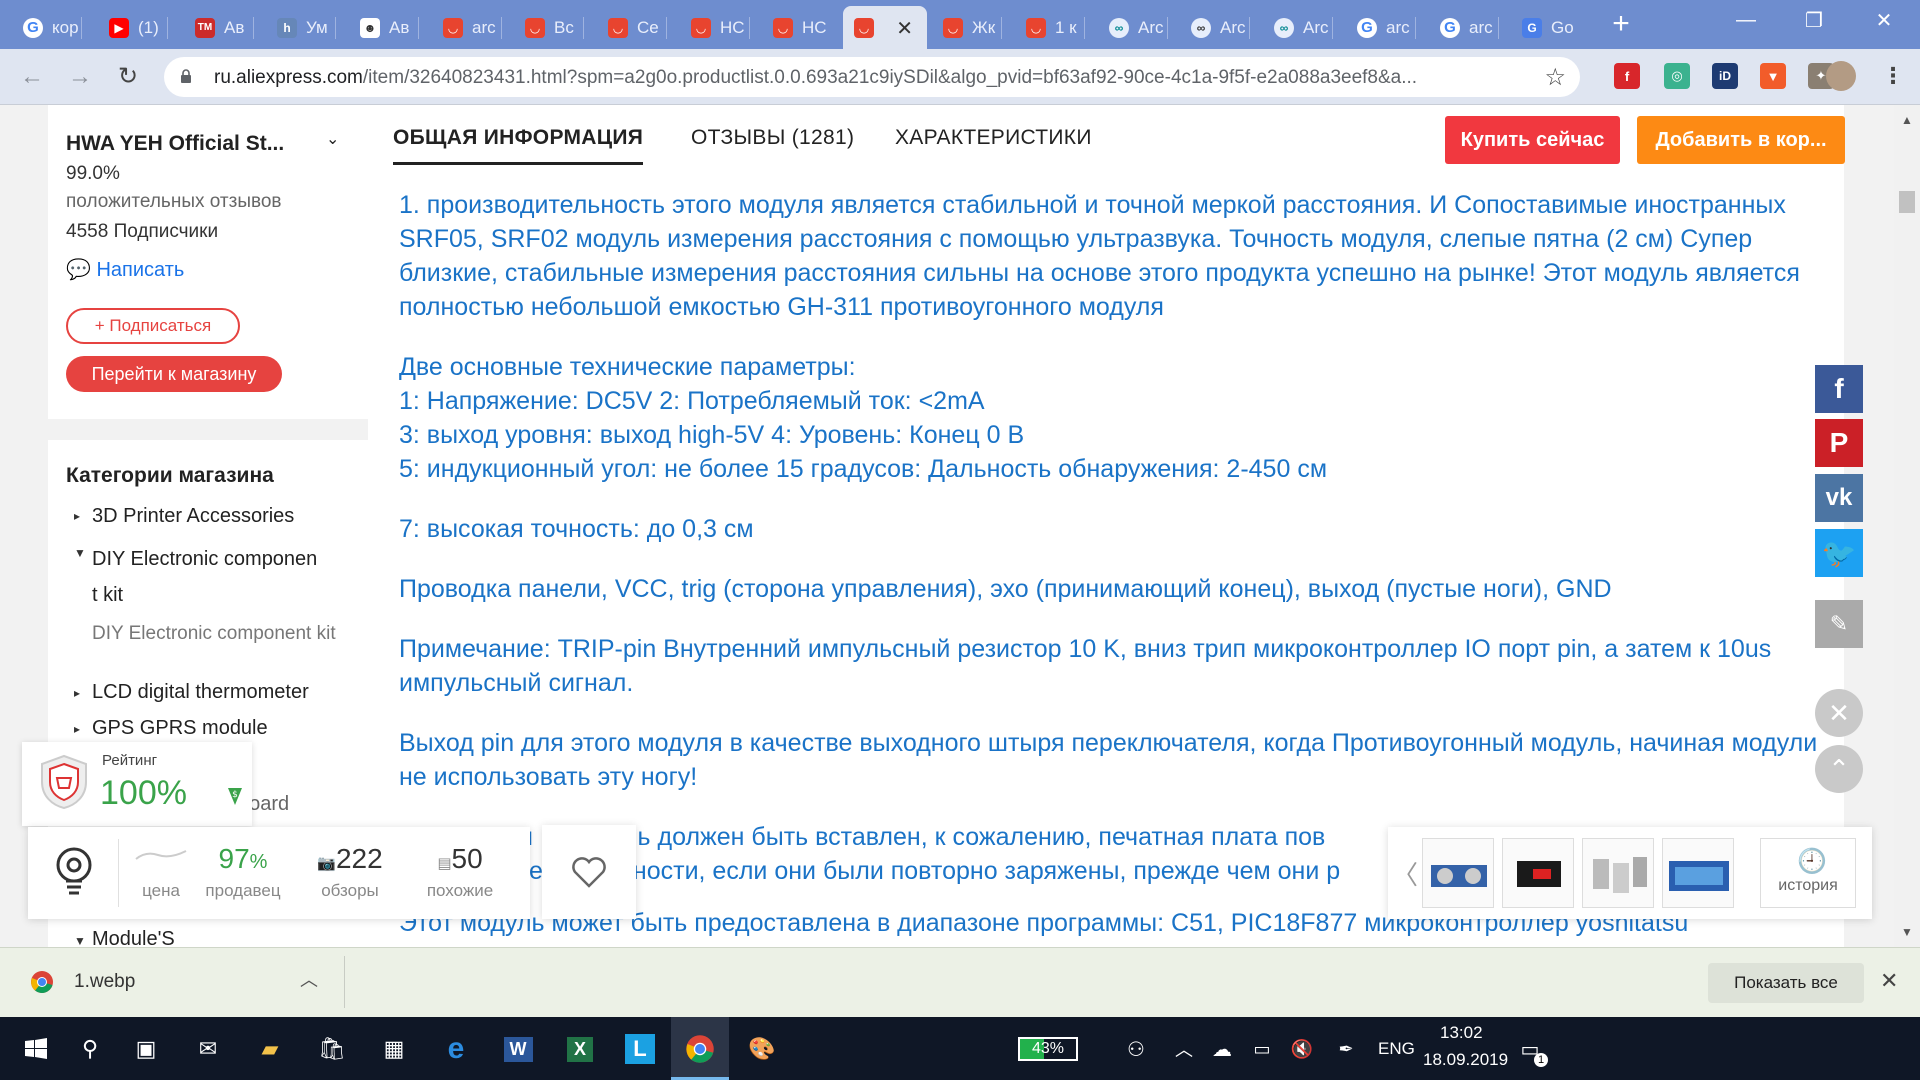  I want to click on close-download-bar-icon: ✕, so click(1889, 981).